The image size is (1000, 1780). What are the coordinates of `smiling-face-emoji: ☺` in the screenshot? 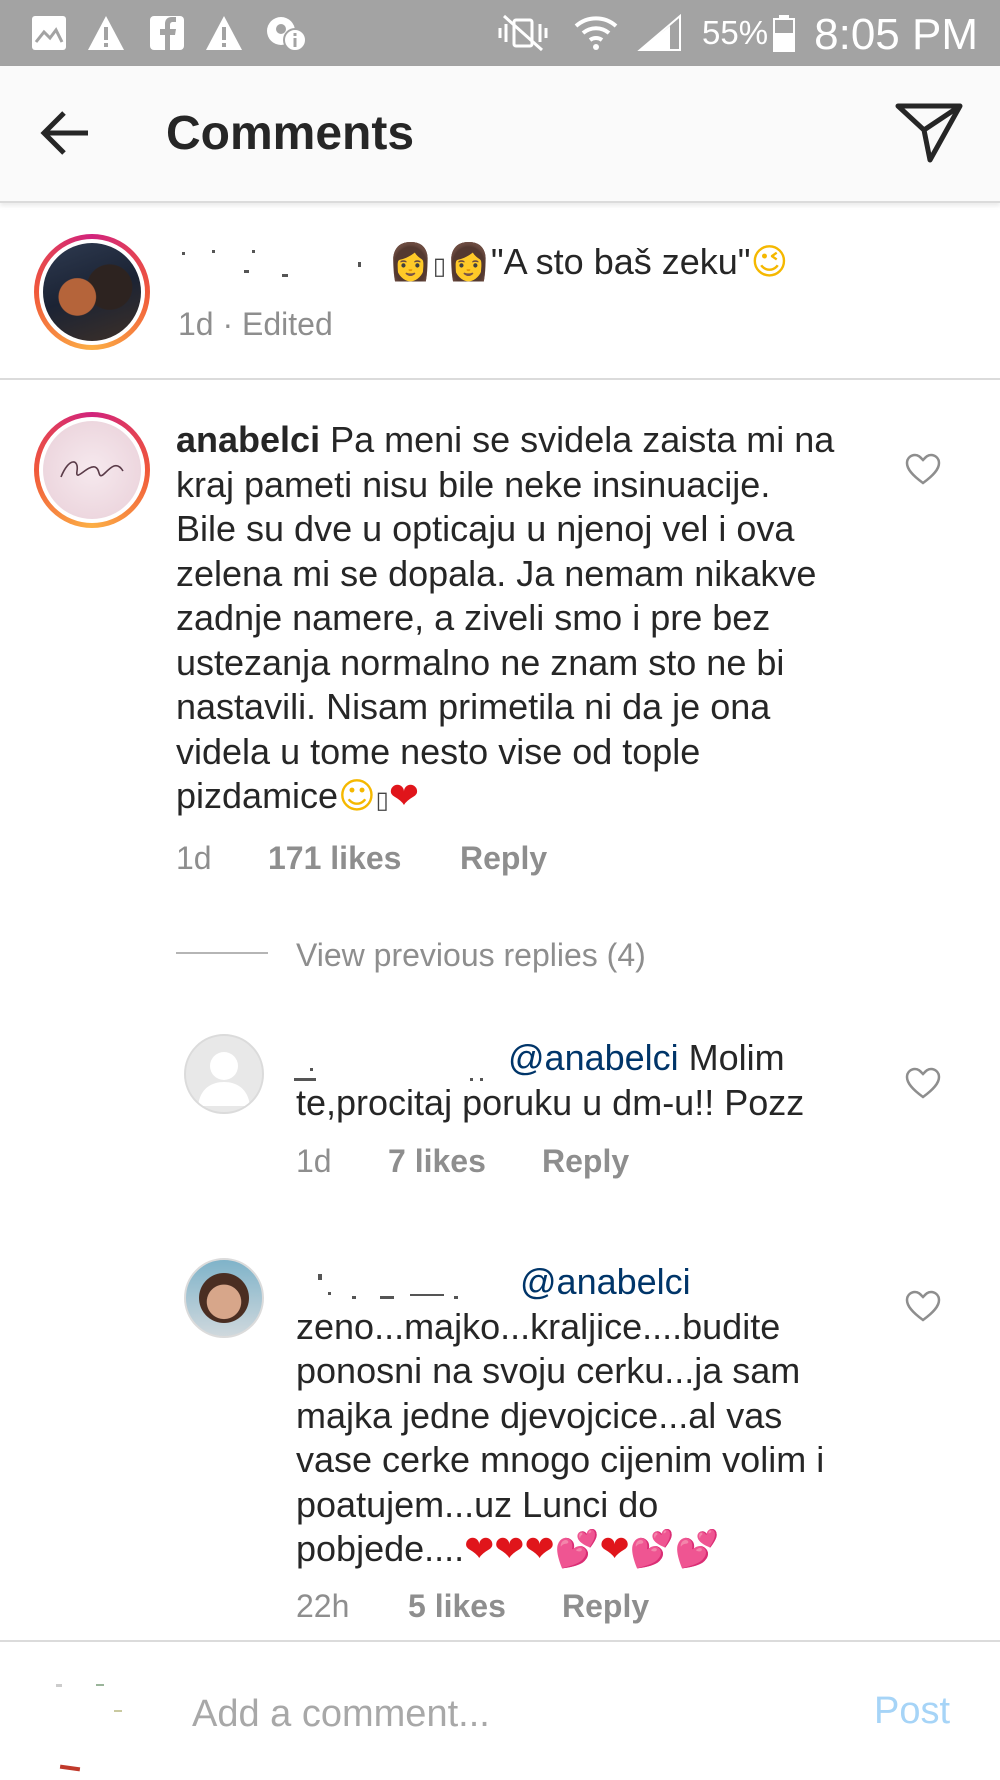 It's located at (357, 796).